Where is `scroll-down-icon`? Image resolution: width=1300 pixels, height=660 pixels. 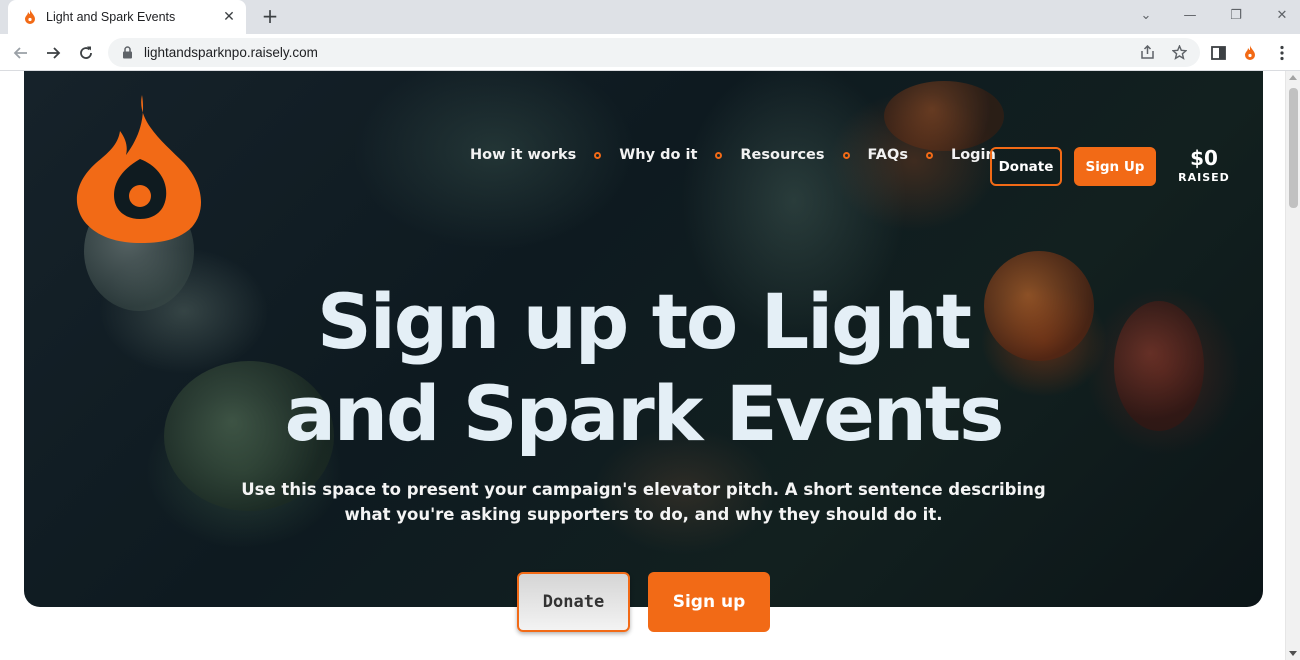
scroll-down-icon is located at coordinates (1293, 653).